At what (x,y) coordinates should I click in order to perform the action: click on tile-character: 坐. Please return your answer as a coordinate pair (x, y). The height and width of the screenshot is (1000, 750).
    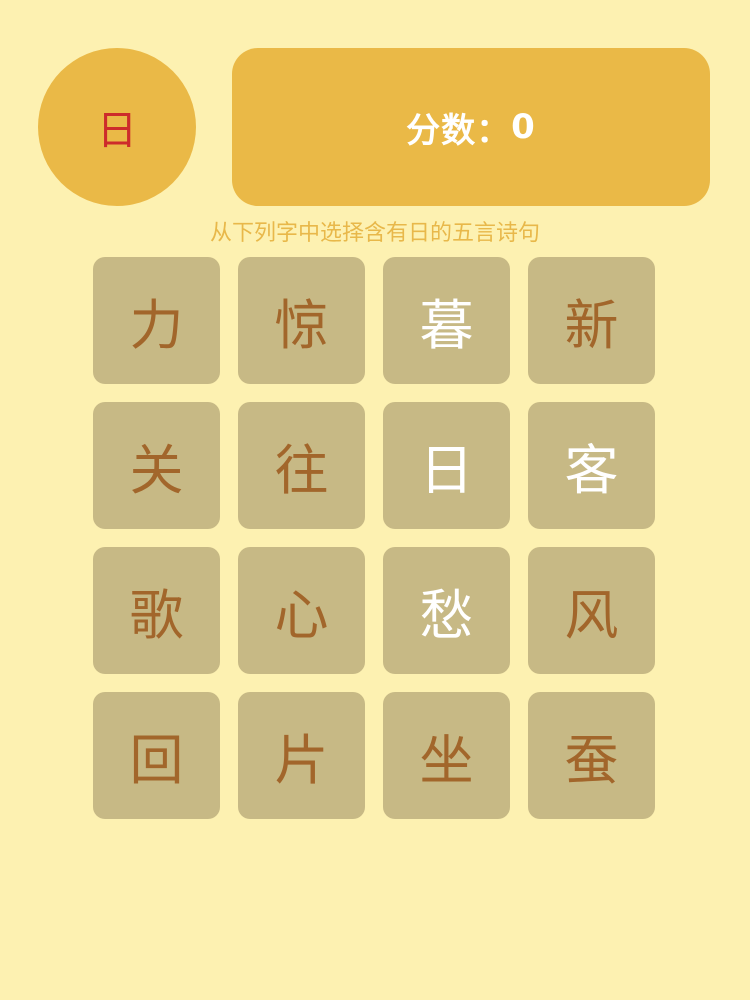
    Looking at the image, I should click on (446, 760).